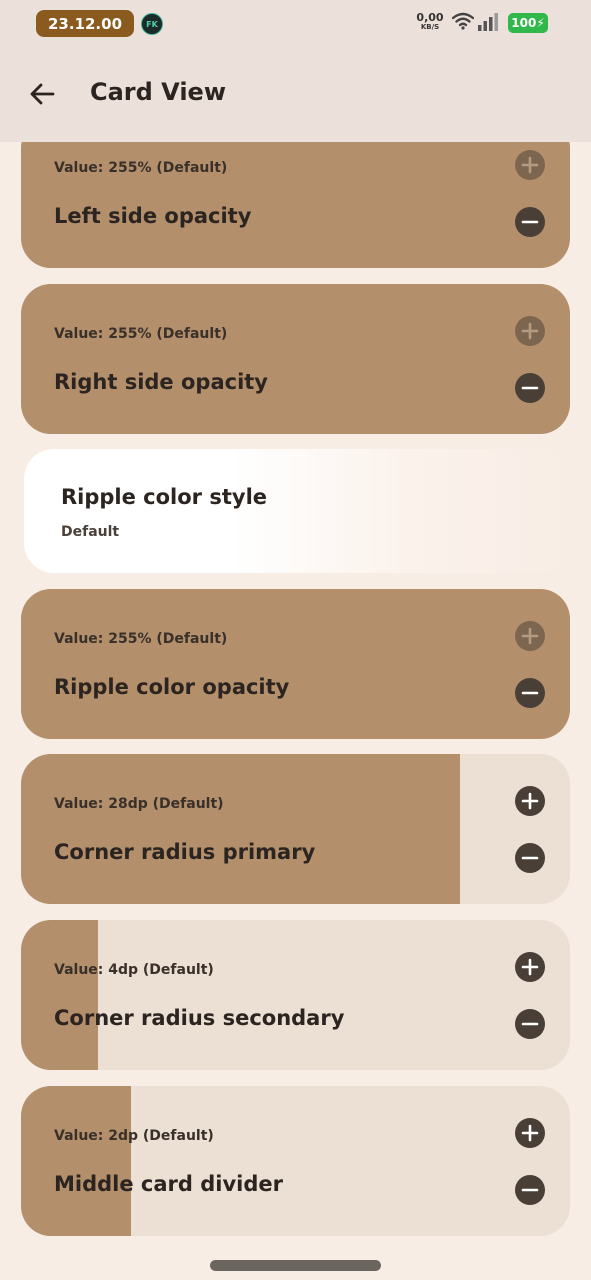  What do you see at coordinates (295, 1161) in the screenshot?
I see `setting-card-middle-card-divider: Value: 2dp (Default) Middle card divider` at bounding box center [295, 1161].